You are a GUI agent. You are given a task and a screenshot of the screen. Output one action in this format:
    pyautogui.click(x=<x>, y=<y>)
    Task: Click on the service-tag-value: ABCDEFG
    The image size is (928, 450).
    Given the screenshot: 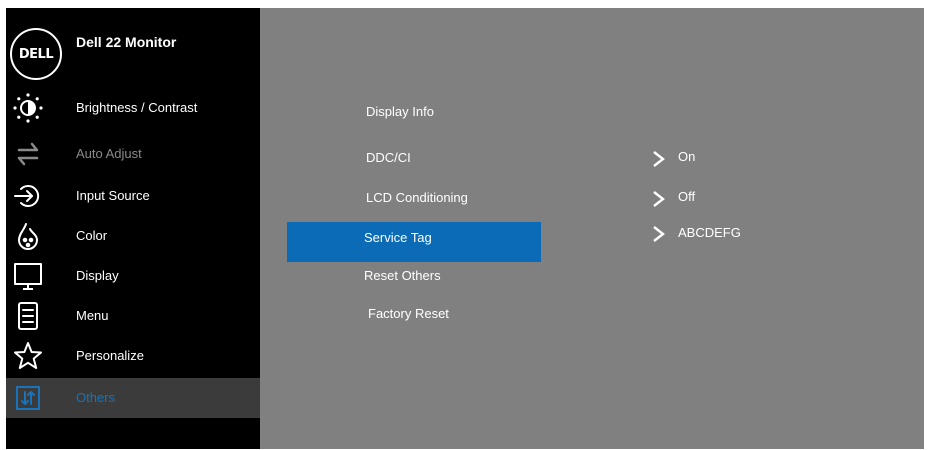 What is the action you would take?
    pyautogui.click(x=709, y=232)
    